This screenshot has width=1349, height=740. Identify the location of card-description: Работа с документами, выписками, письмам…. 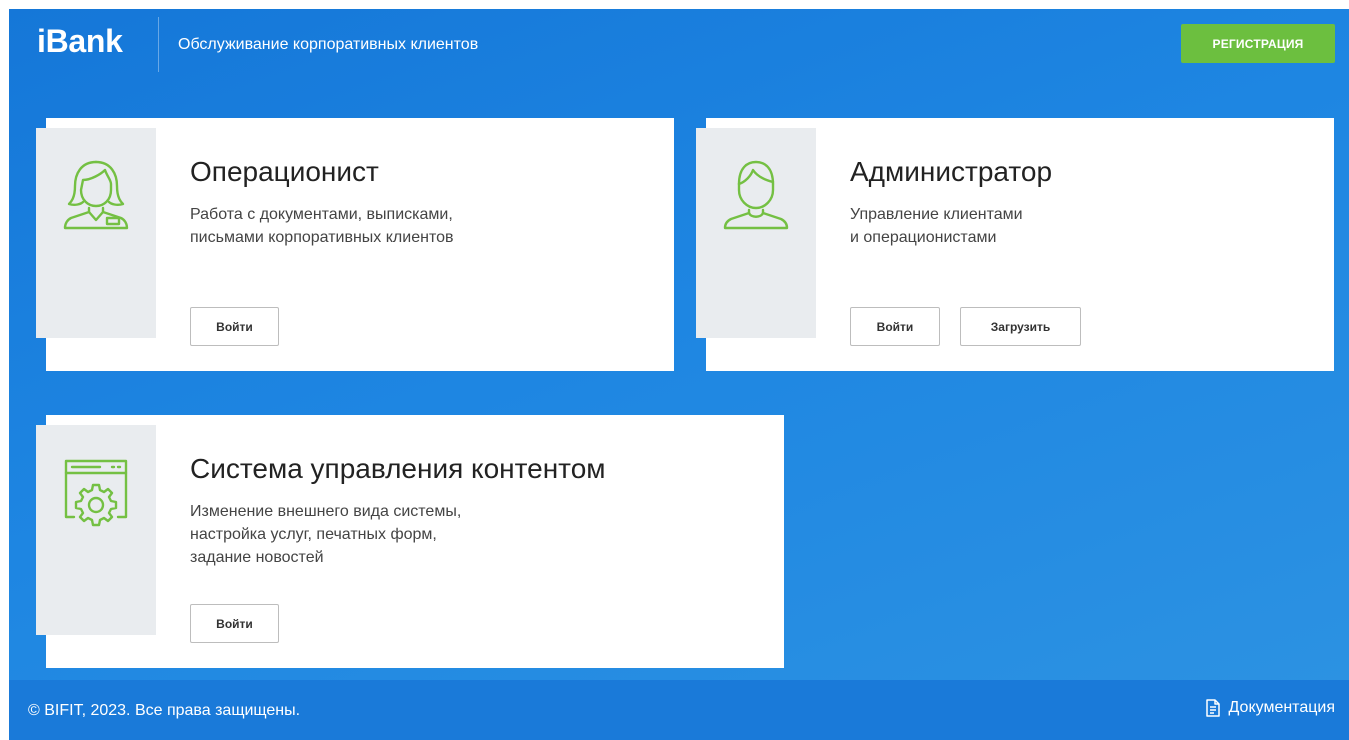
(321, 226).